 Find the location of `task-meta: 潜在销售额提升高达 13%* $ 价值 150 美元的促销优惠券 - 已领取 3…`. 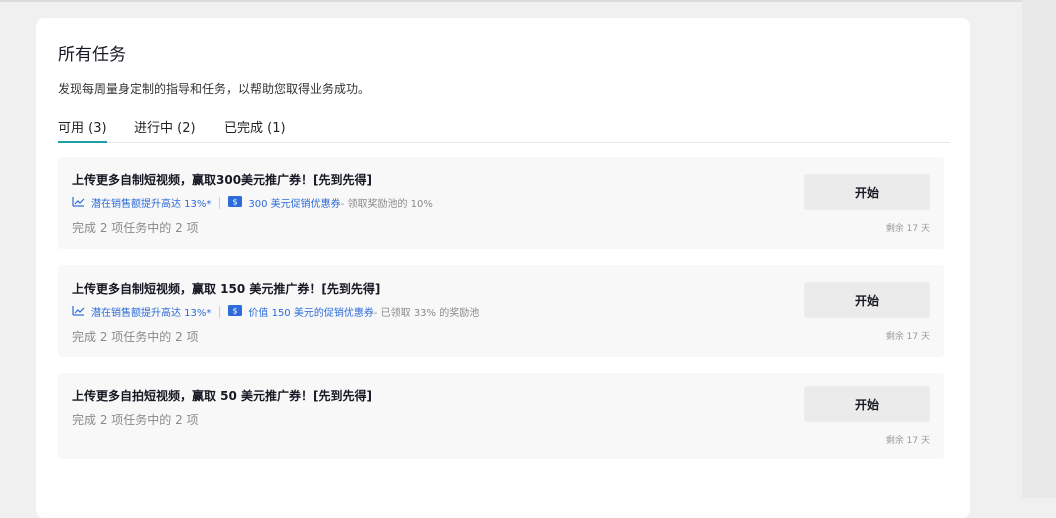

task-meta: 潜在销售额提升高达 13%* $ 价值 150 美元的促销优惠券 - 已领取 3… is located at coordinates (275, 311).